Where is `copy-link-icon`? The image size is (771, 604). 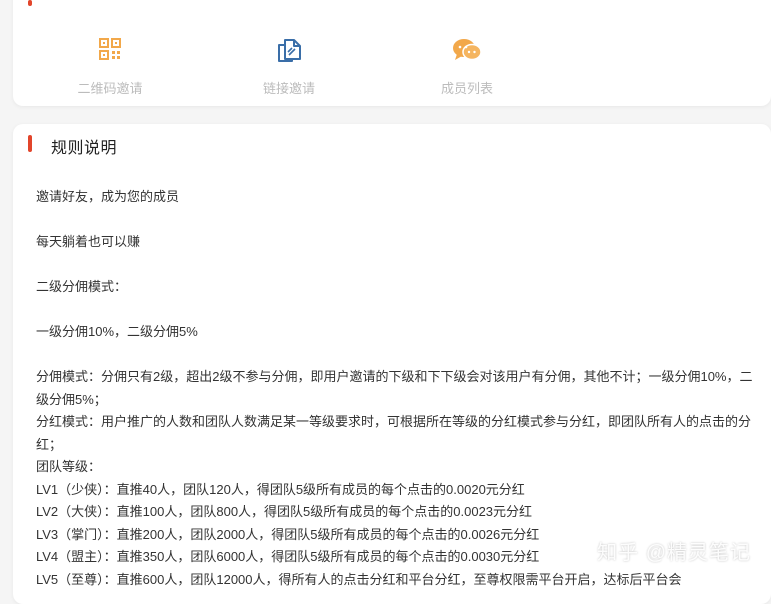 copy-link-icon is located at coordinates (289, 51).